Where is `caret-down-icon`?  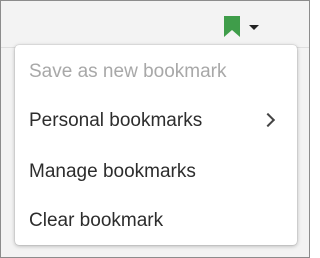
caret-down-icon is located at coordinates (254, 27).